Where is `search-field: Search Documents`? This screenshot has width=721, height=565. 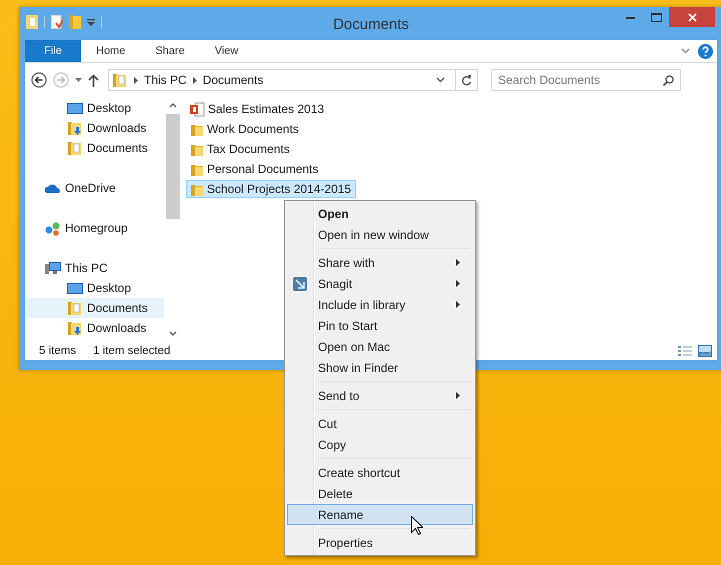 search-field: Search Documents is located at coordinates (586, 80).